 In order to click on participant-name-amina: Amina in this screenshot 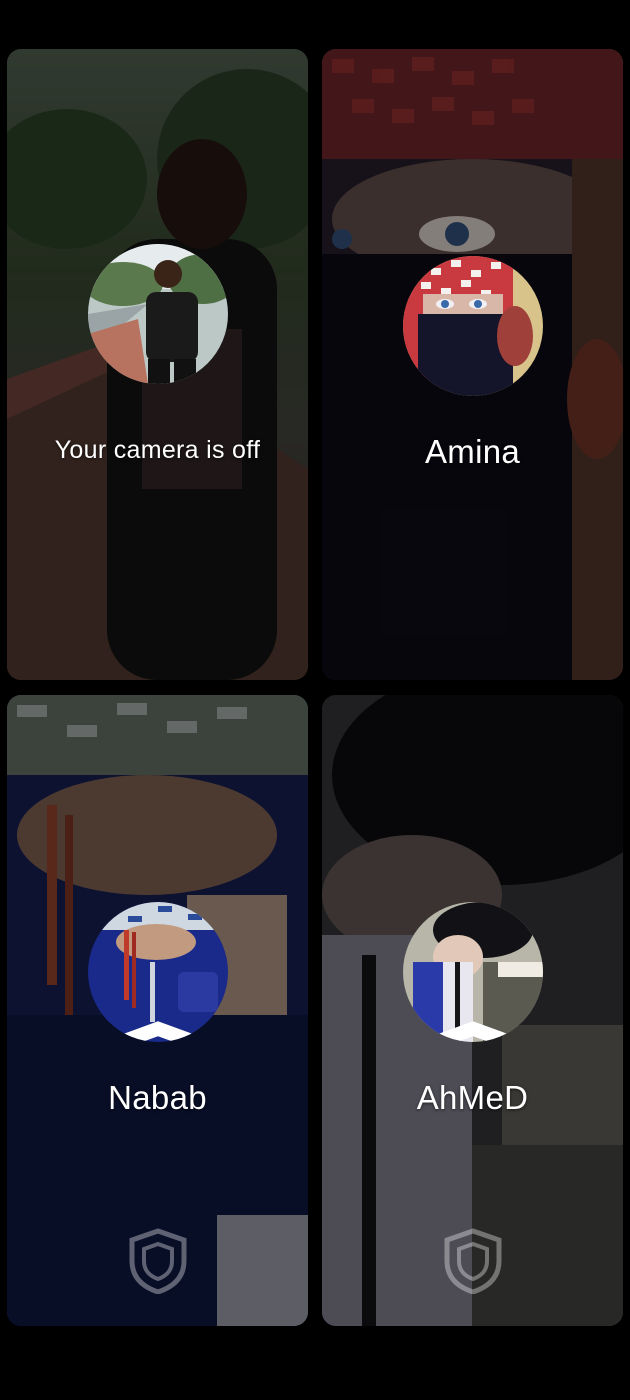, I will do `click(472, 451)`.